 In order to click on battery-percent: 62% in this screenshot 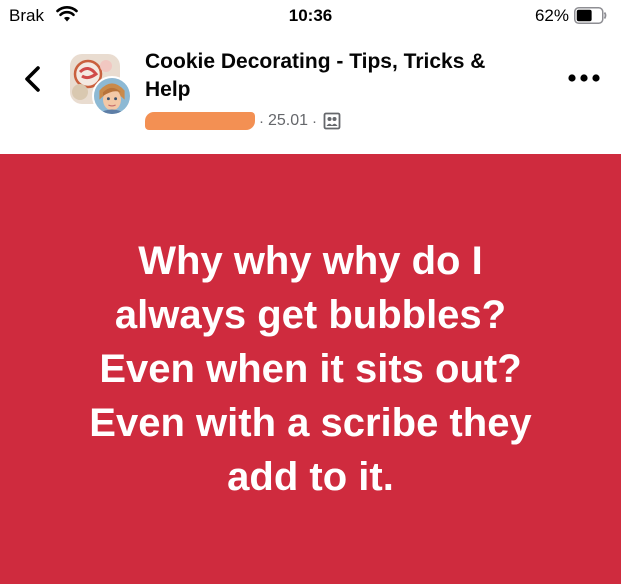, I will do `click(551, 15)`.